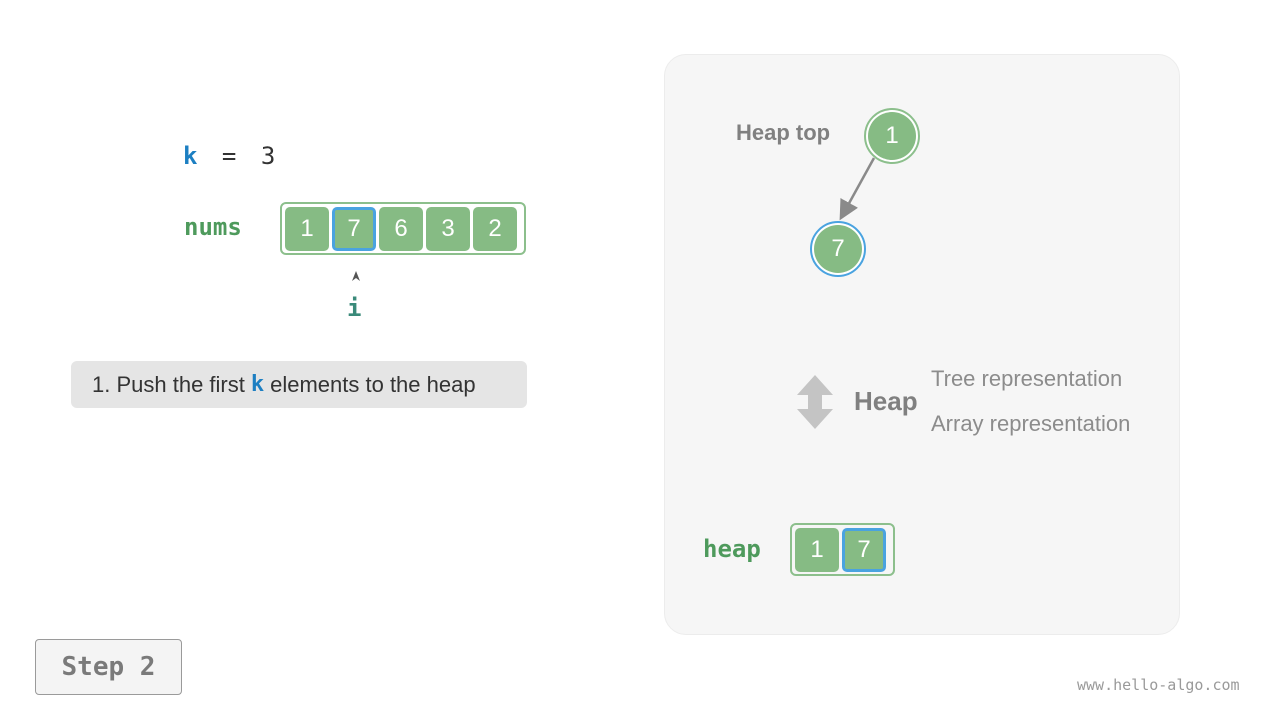 The width and height of the screenshot is (1280, 720). I want to click on k-assignment: k = 3, so click(229, 156).